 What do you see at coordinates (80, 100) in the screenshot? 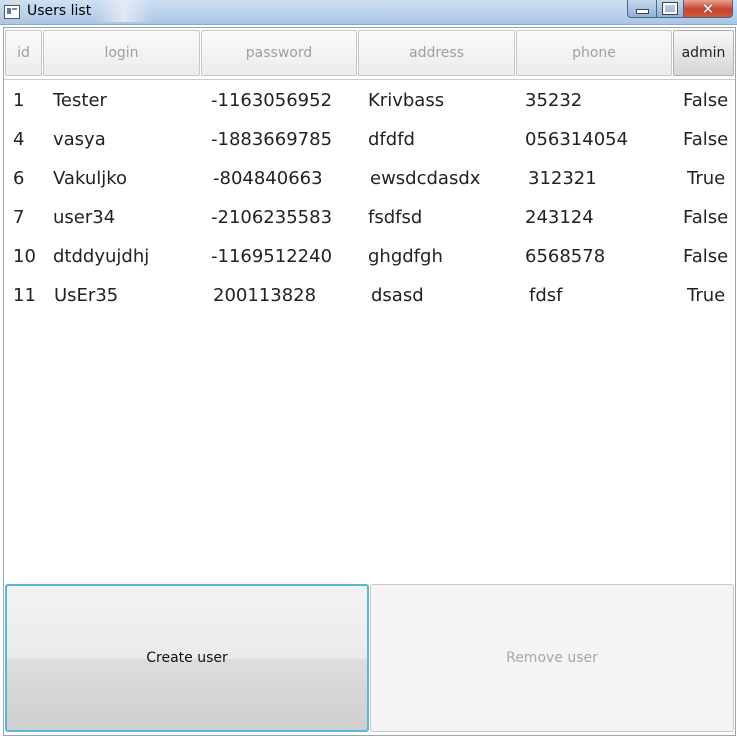
I see `cell-login: Tester` at bounding box center [80, 100].